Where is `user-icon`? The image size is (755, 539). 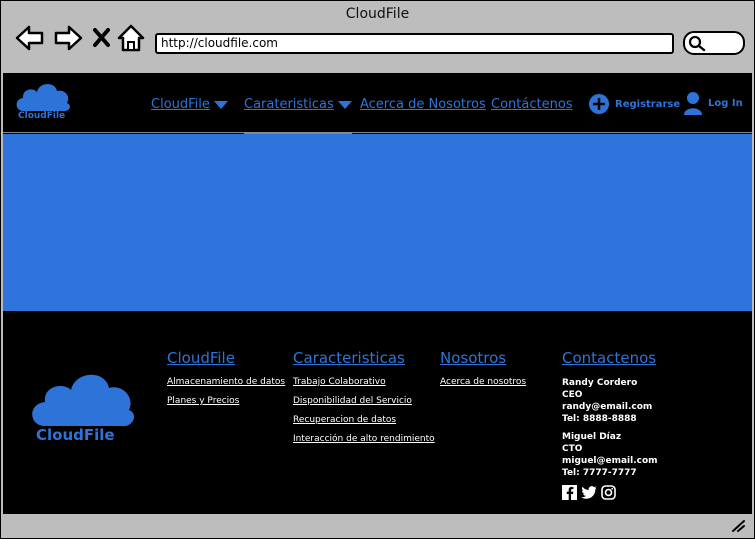
user-icon is located at coordinates (693, 103).